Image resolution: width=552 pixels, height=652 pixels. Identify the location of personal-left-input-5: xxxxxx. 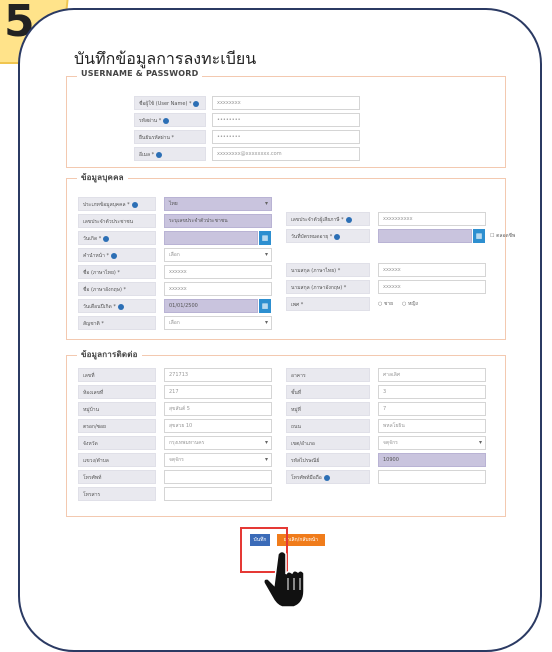
(218, 289).